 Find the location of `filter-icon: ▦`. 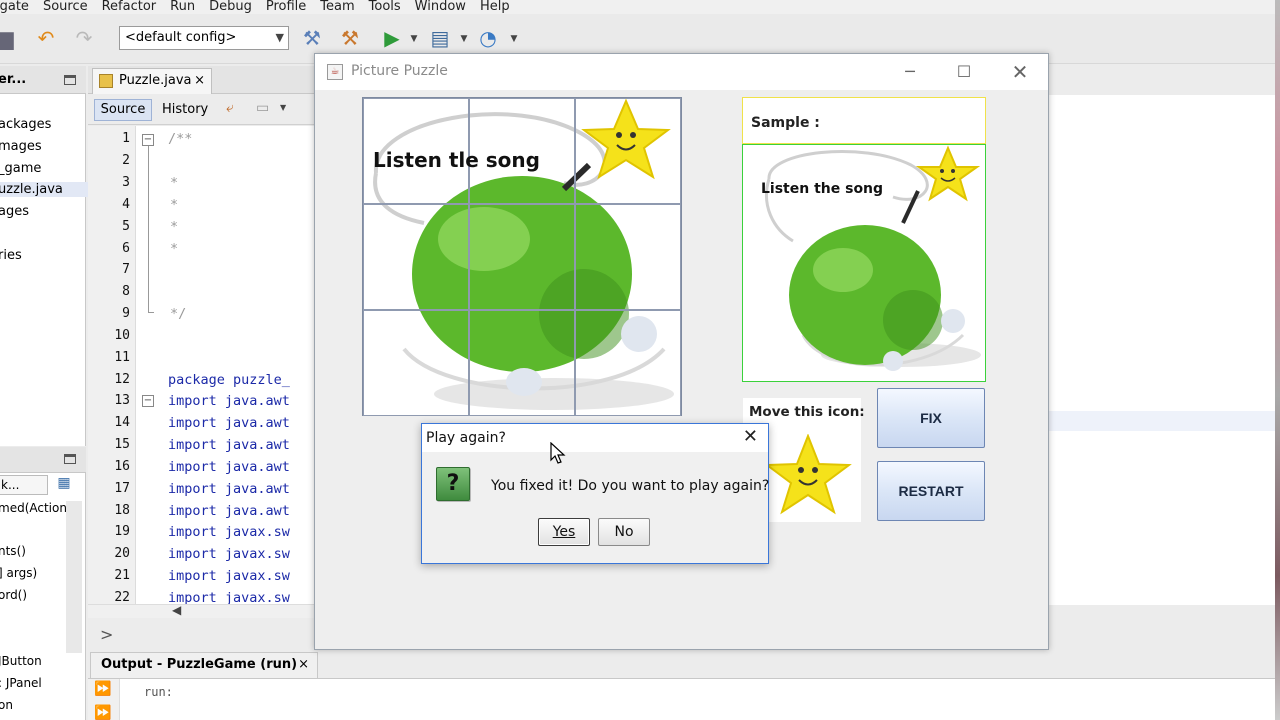

filter-icon: ▦ is located at coordinates (64, 485).